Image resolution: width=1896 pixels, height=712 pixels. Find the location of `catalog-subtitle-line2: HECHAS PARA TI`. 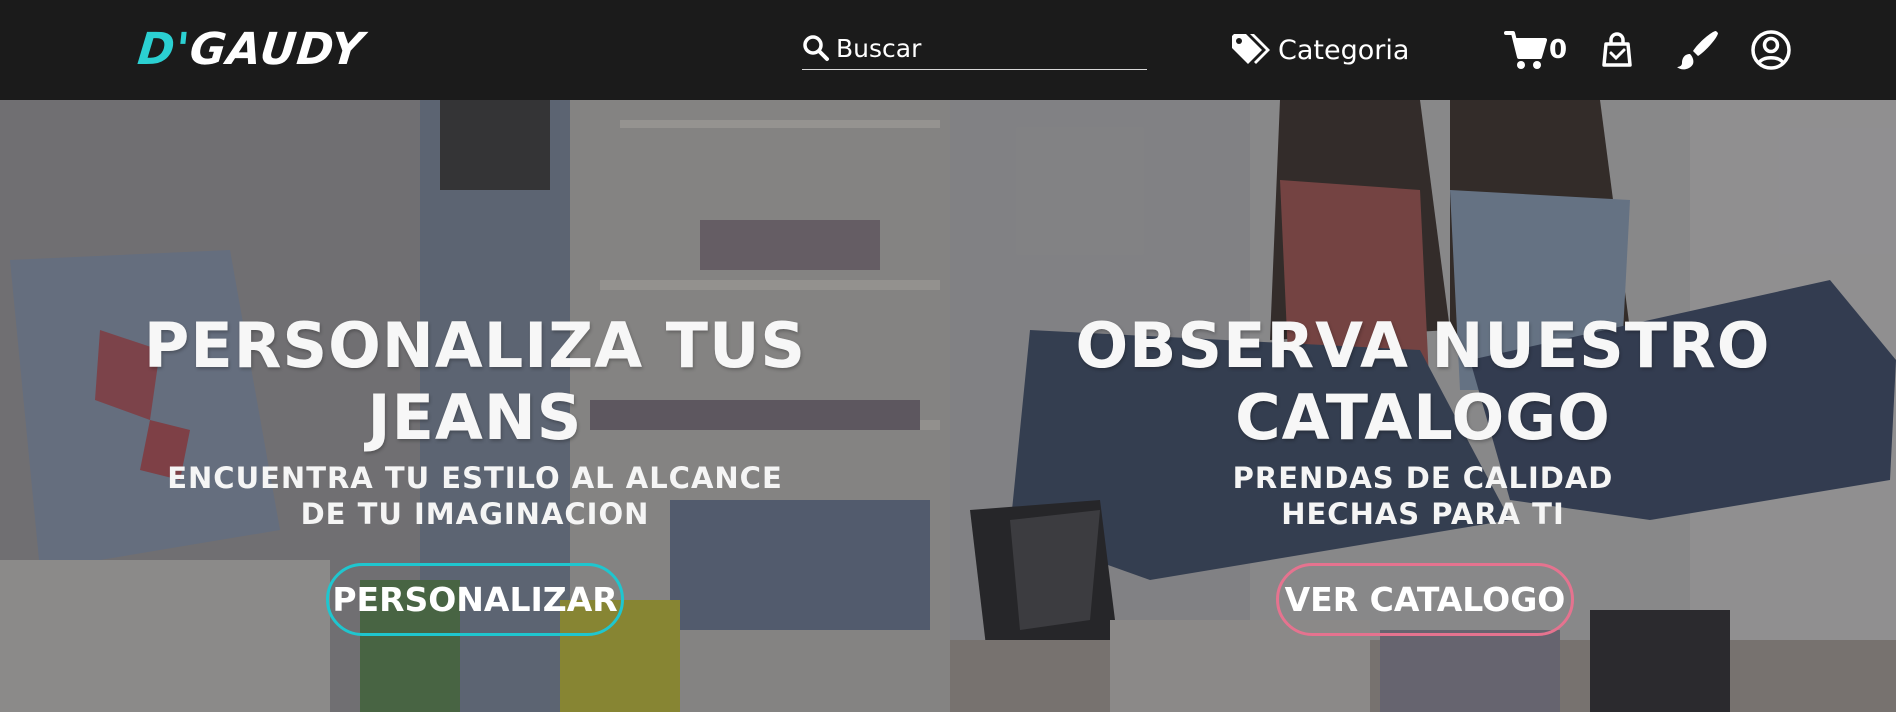

catalog-subtitle-line2: HECHAS PARA TI is located at coordinates (1423, 514).